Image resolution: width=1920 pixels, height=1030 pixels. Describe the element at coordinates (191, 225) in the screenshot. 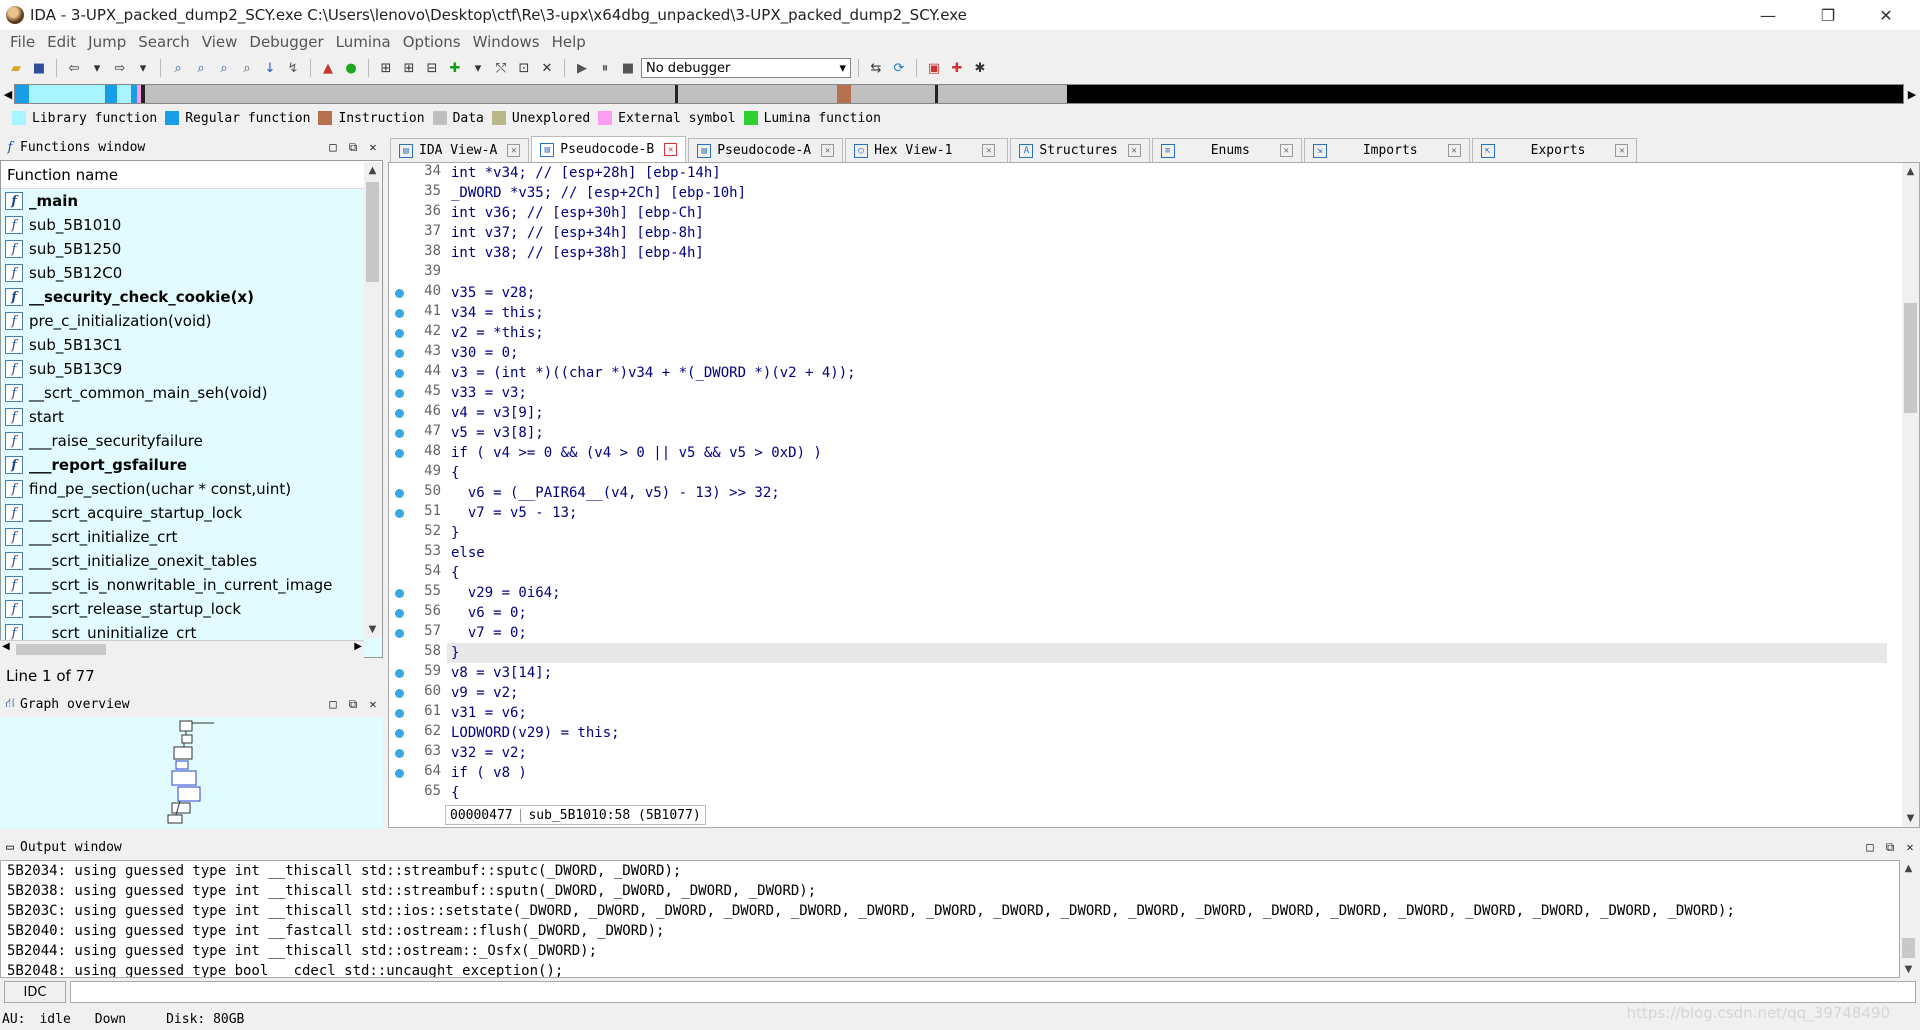

I see `function-list-item: f sub_5B1010` at that location.